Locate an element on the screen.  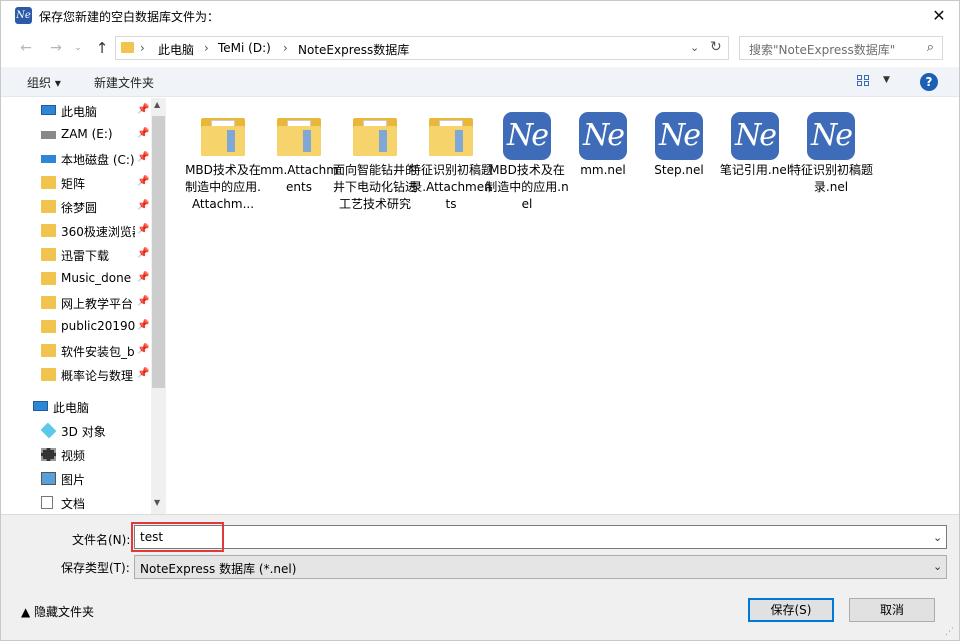
command-toolbar: 组织 ▾ 新建文件夹 ▼ ? is located at coordinates (480, 82).